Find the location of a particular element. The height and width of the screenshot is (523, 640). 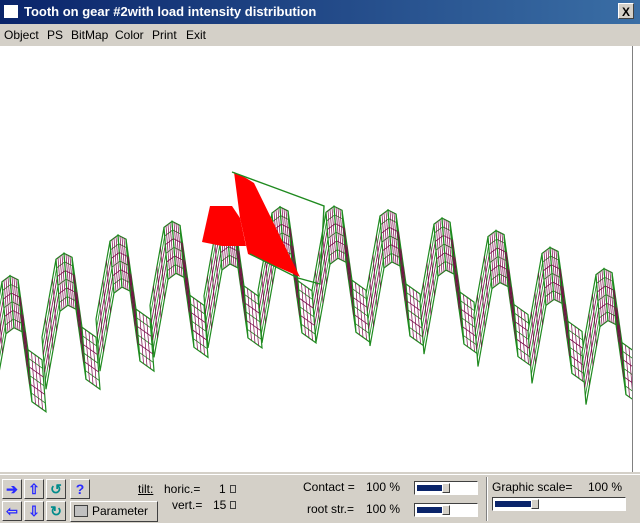

arrow-up-button: ⇧ is located at coordinates (34, 489).